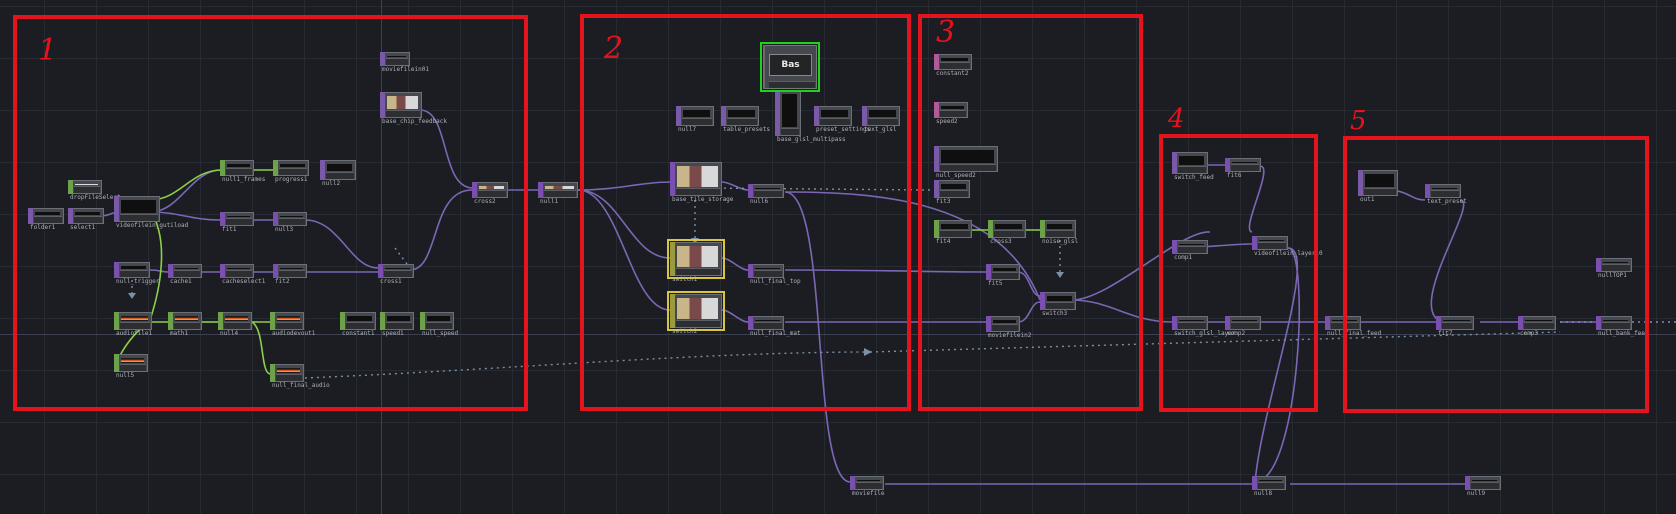 The image size is (1676, 514). Describe the element at coordinates (1476, 493) in the screenshot. I see `node-name-label: null9` at that location.